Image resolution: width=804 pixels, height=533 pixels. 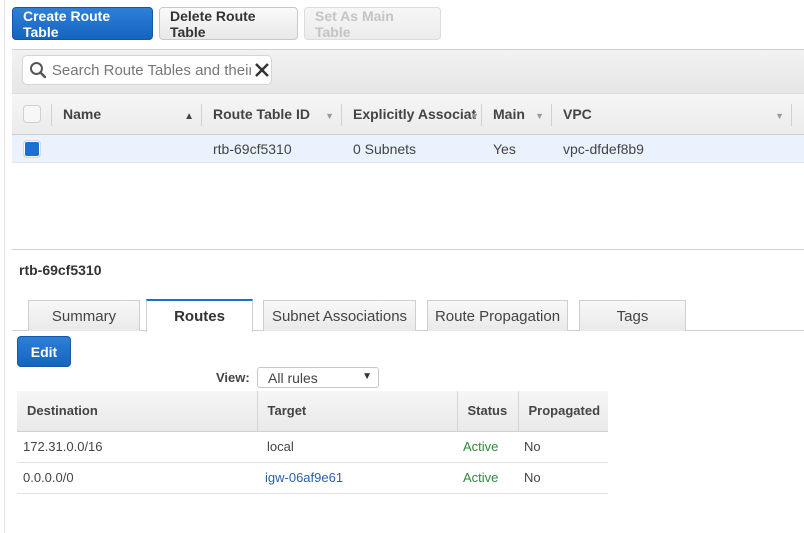 What do you see at coordinates (189, 116) in the screenshot?
I see `sort-asc-icon: ▲` at bounding box center [189, 116].